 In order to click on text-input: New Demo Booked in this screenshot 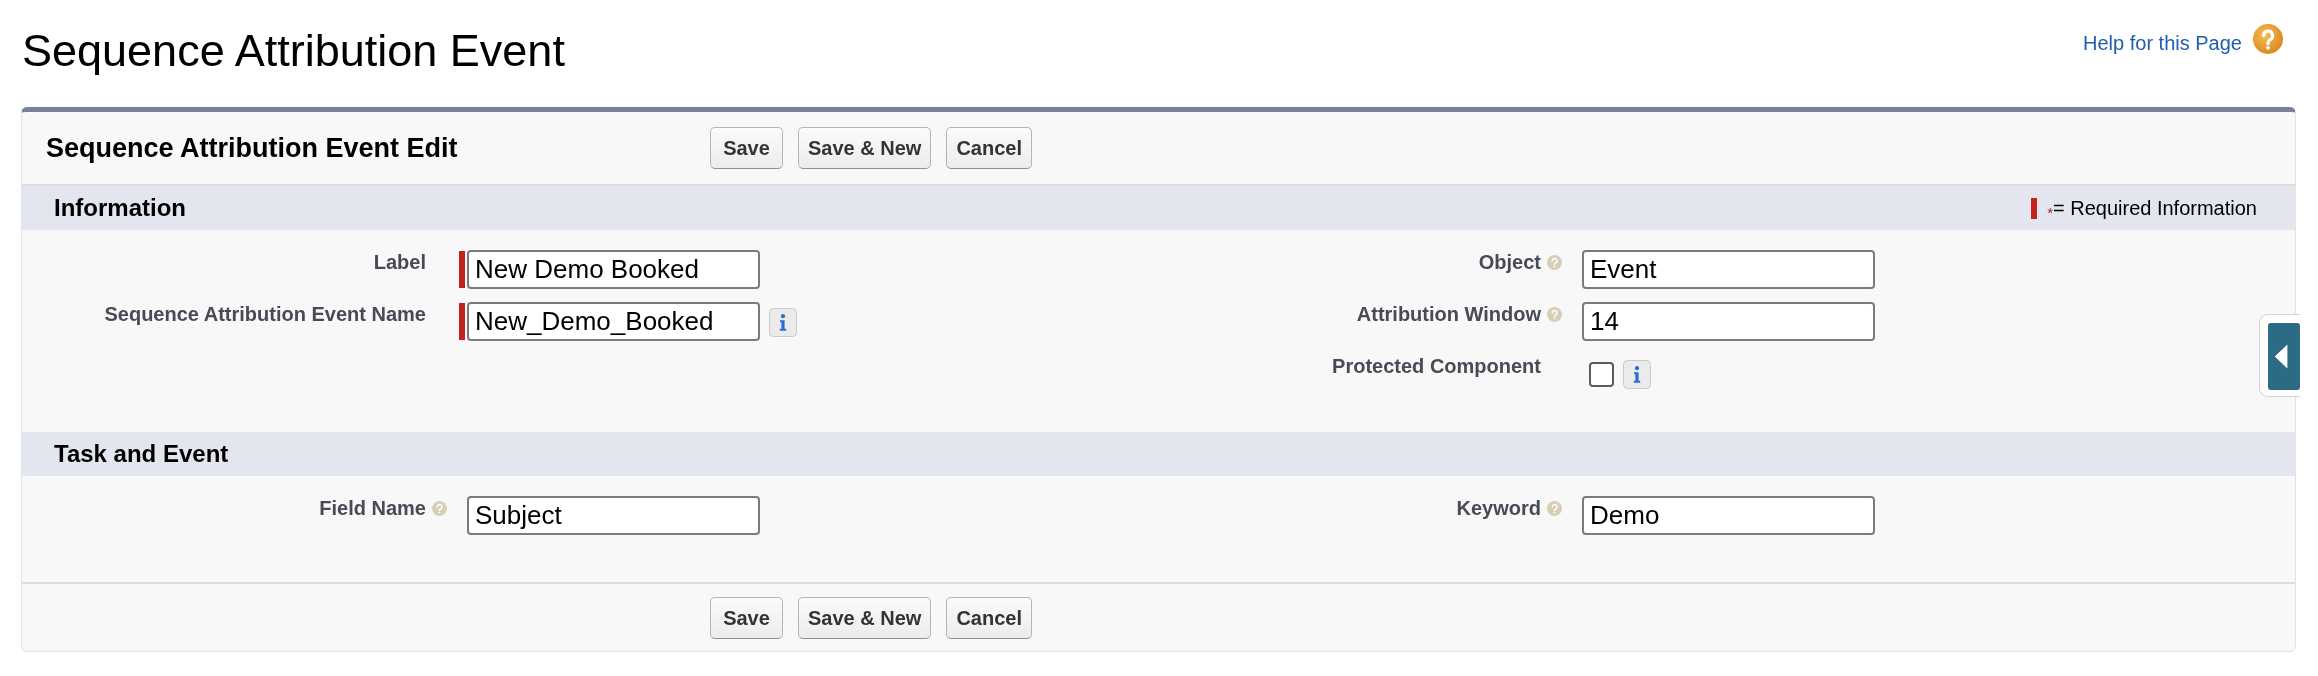, I will do `click(613, 269)`.